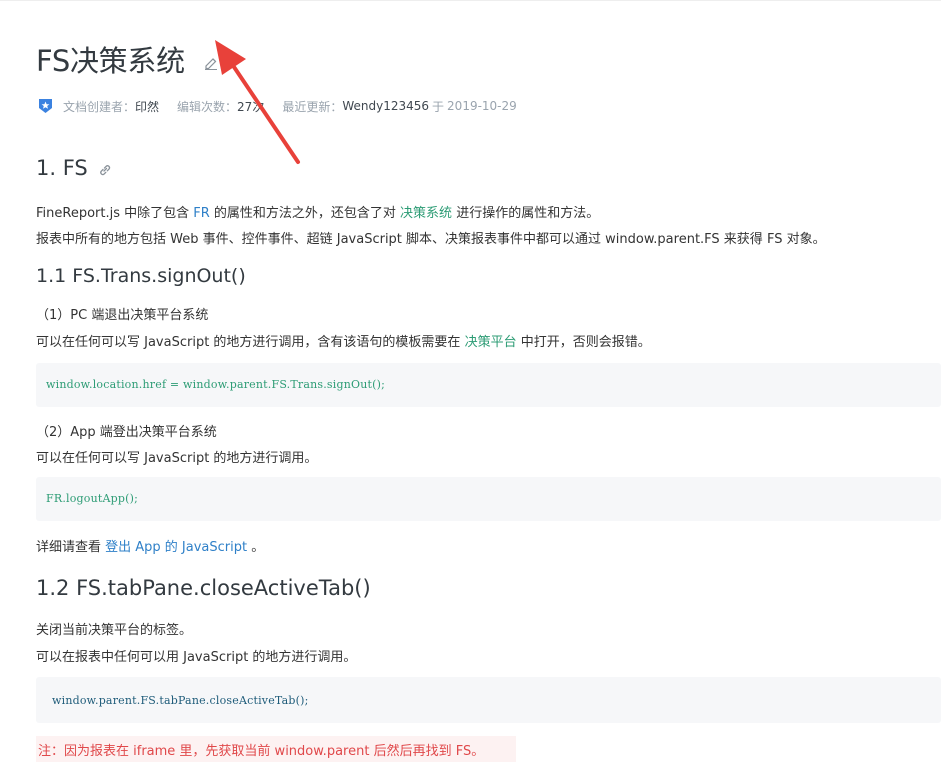  I want to click on subsection-heading-signout: 1.1 FS.Trans.signOut(), so click(141, 276).